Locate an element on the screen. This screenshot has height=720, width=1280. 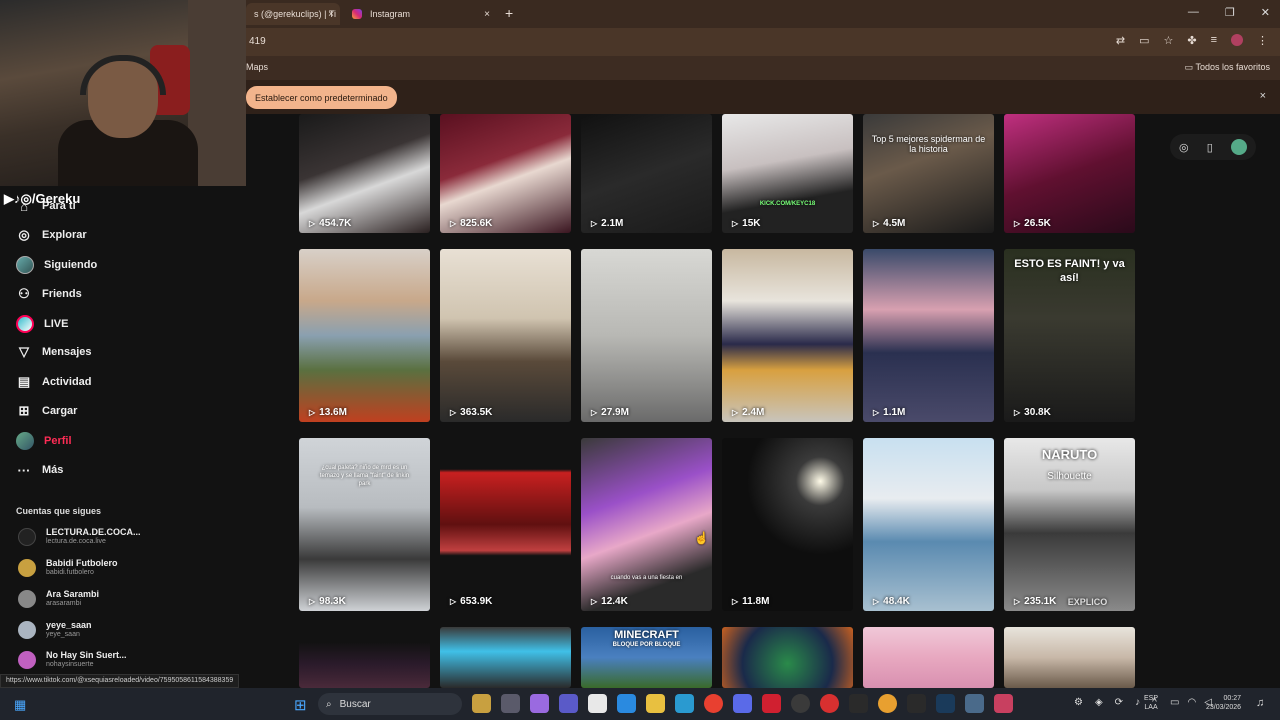
video-tile: ▷ 2.4M is located at coordinates (787, 335).